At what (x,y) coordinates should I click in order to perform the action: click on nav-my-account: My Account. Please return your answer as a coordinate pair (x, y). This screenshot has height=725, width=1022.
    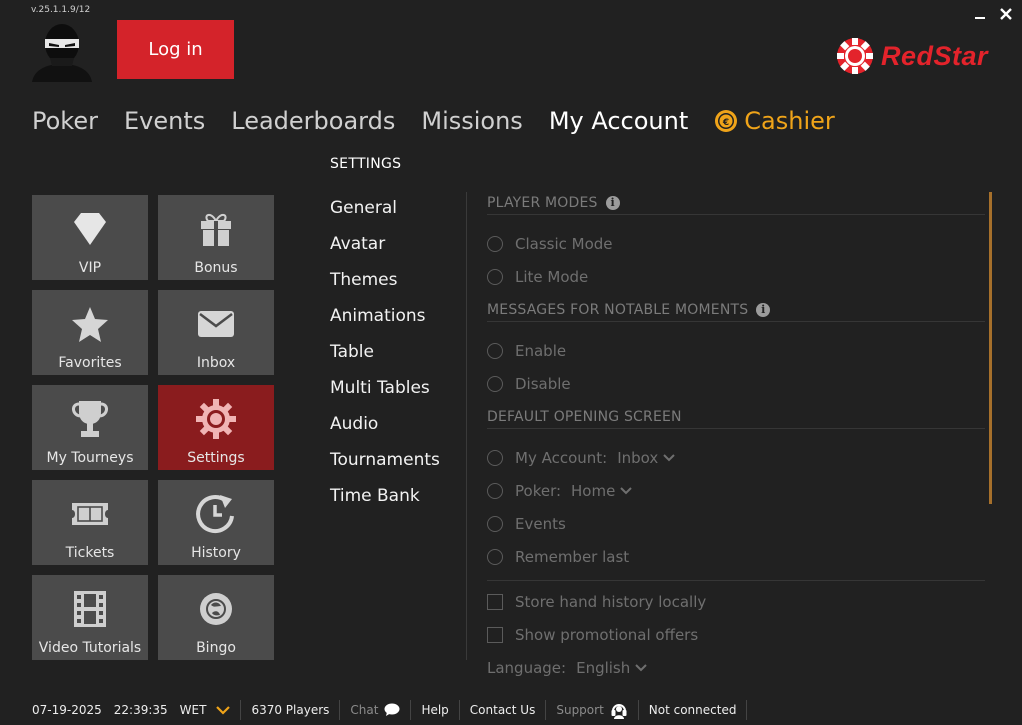
    Looking at the image, I should click on (618, 121).